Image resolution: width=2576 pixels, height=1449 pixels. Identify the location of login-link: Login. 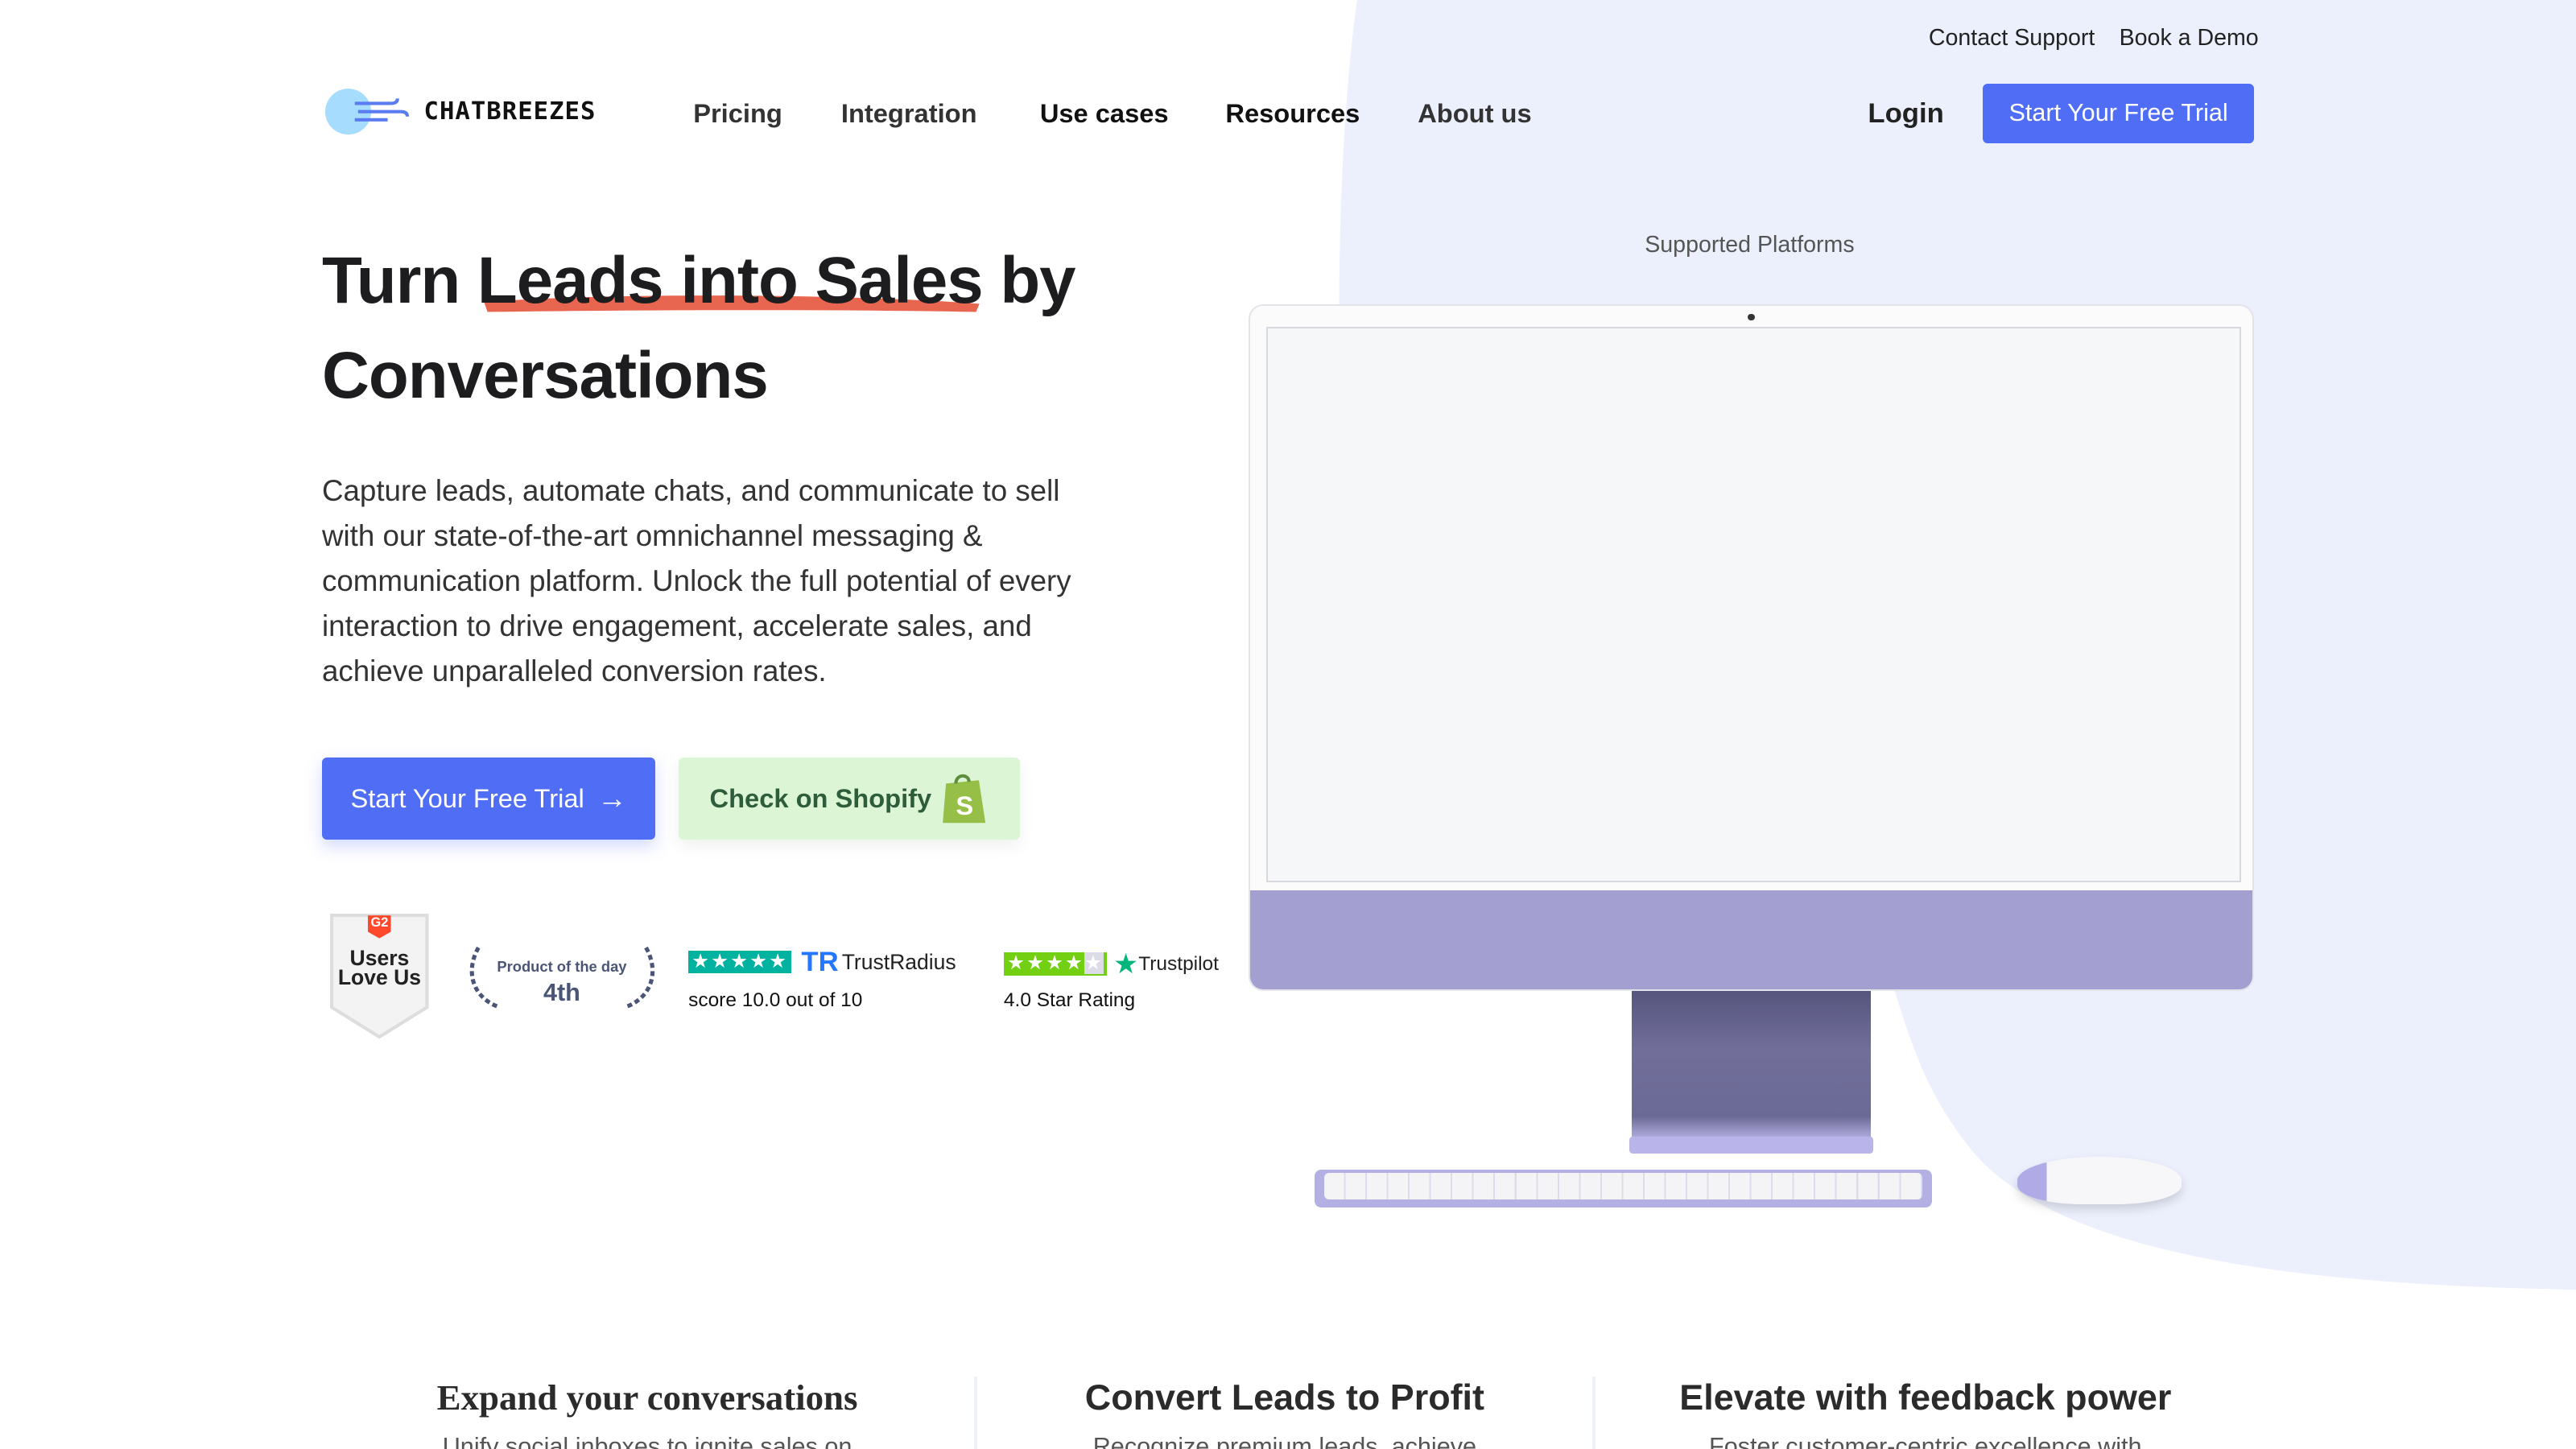
(1905, 114).